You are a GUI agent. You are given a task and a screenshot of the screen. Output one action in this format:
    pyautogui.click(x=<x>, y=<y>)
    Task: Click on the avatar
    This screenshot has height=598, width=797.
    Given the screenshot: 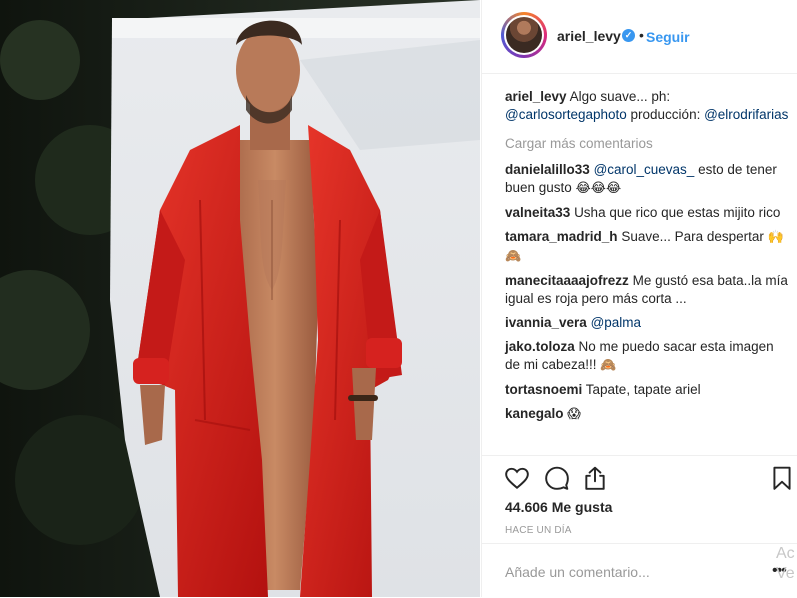 What is the action you would take?
    pyautogui.click(x=524, y=35)
    